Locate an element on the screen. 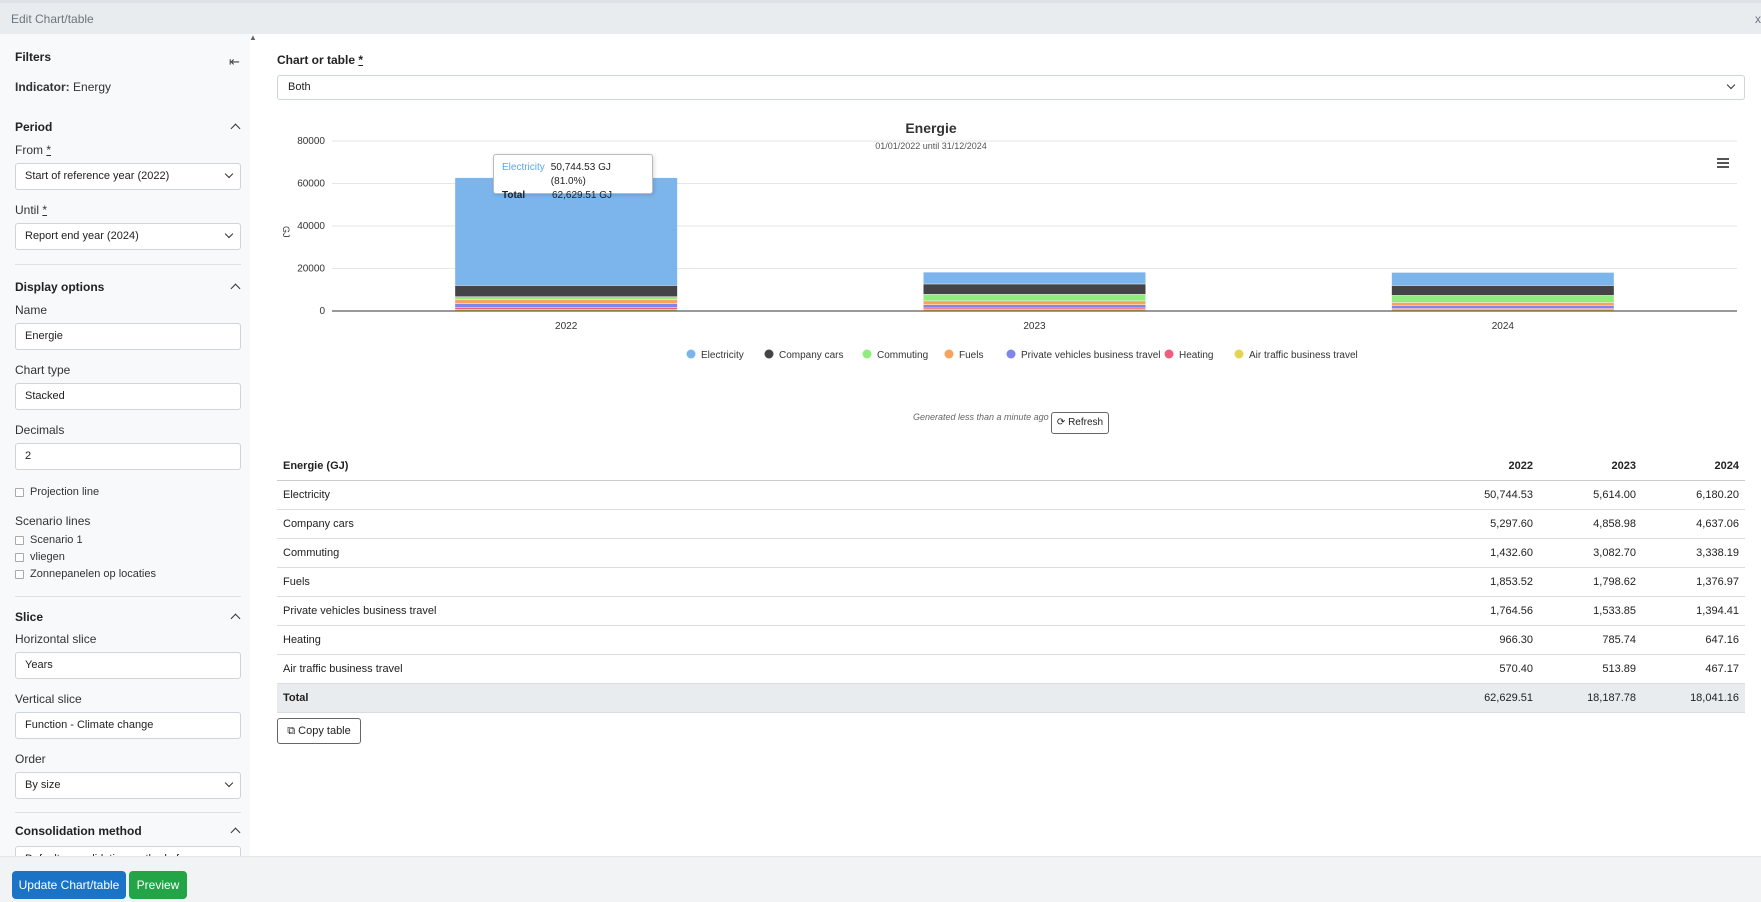 The height and width of the screenshot is (902, 1761). scroll-up-icon: ▲ is located at coordinates (253, 37).